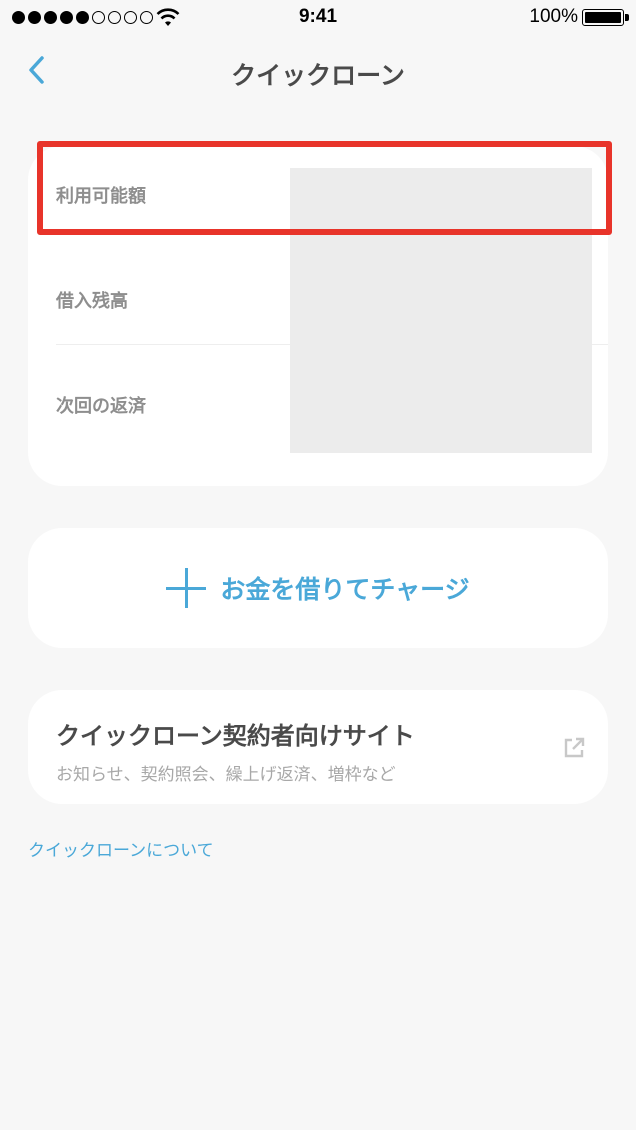  I want to click on external-link-icon, so click(574, 747).